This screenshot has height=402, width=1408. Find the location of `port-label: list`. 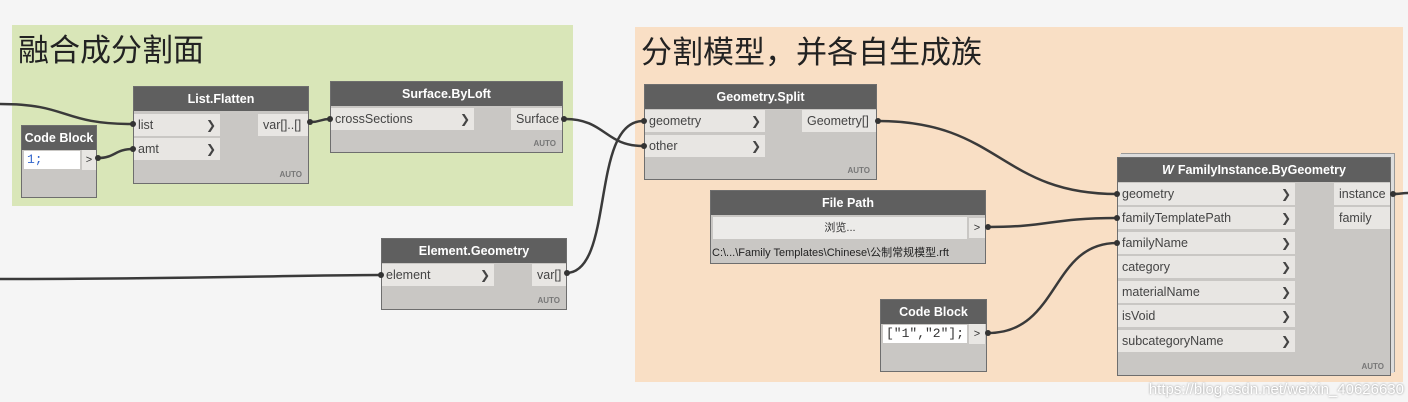

port-label: list is located at coordinates (146, 125).